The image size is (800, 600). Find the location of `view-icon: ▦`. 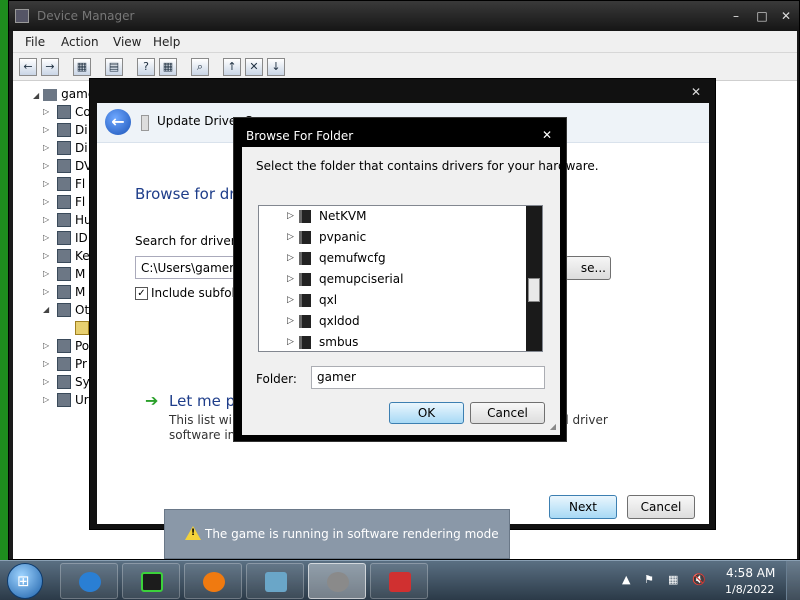

view-icon: ▦ is located at coordinates (168, 67).